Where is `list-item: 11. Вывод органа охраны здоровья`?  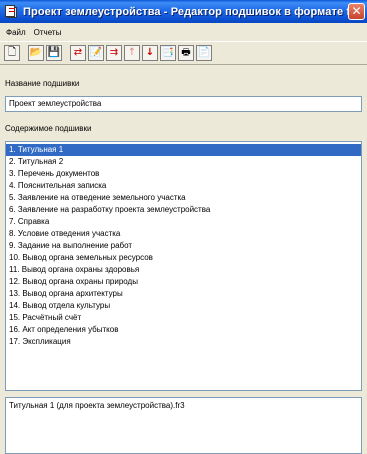 list-item: 11. Вывод органа охраны здоровья is located at coordinates (183, 270).